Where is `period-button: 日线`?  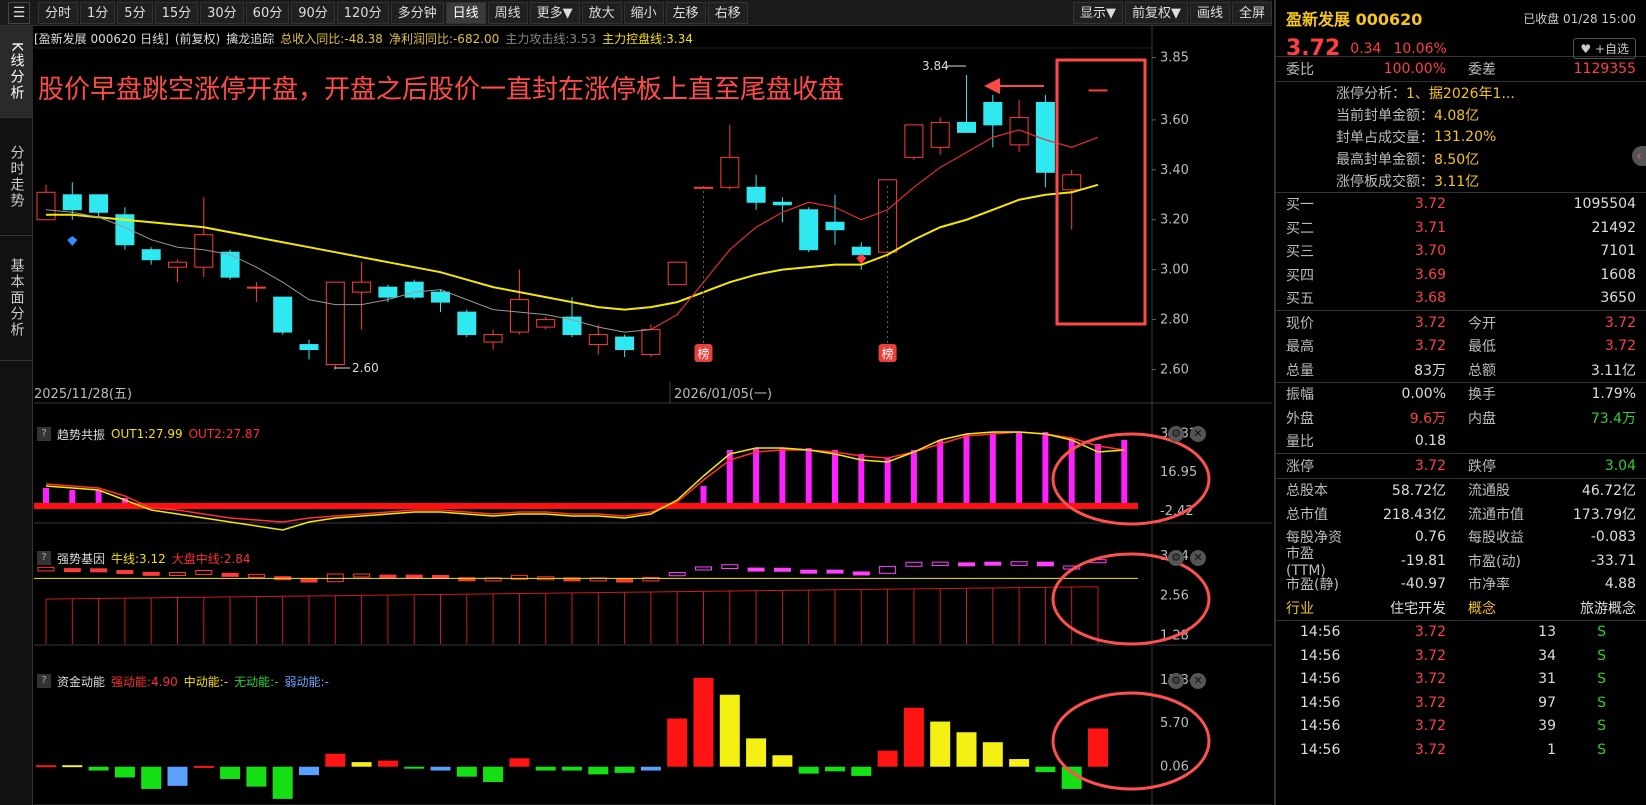 period-button: 日线 is located at coordinates (465, 12).